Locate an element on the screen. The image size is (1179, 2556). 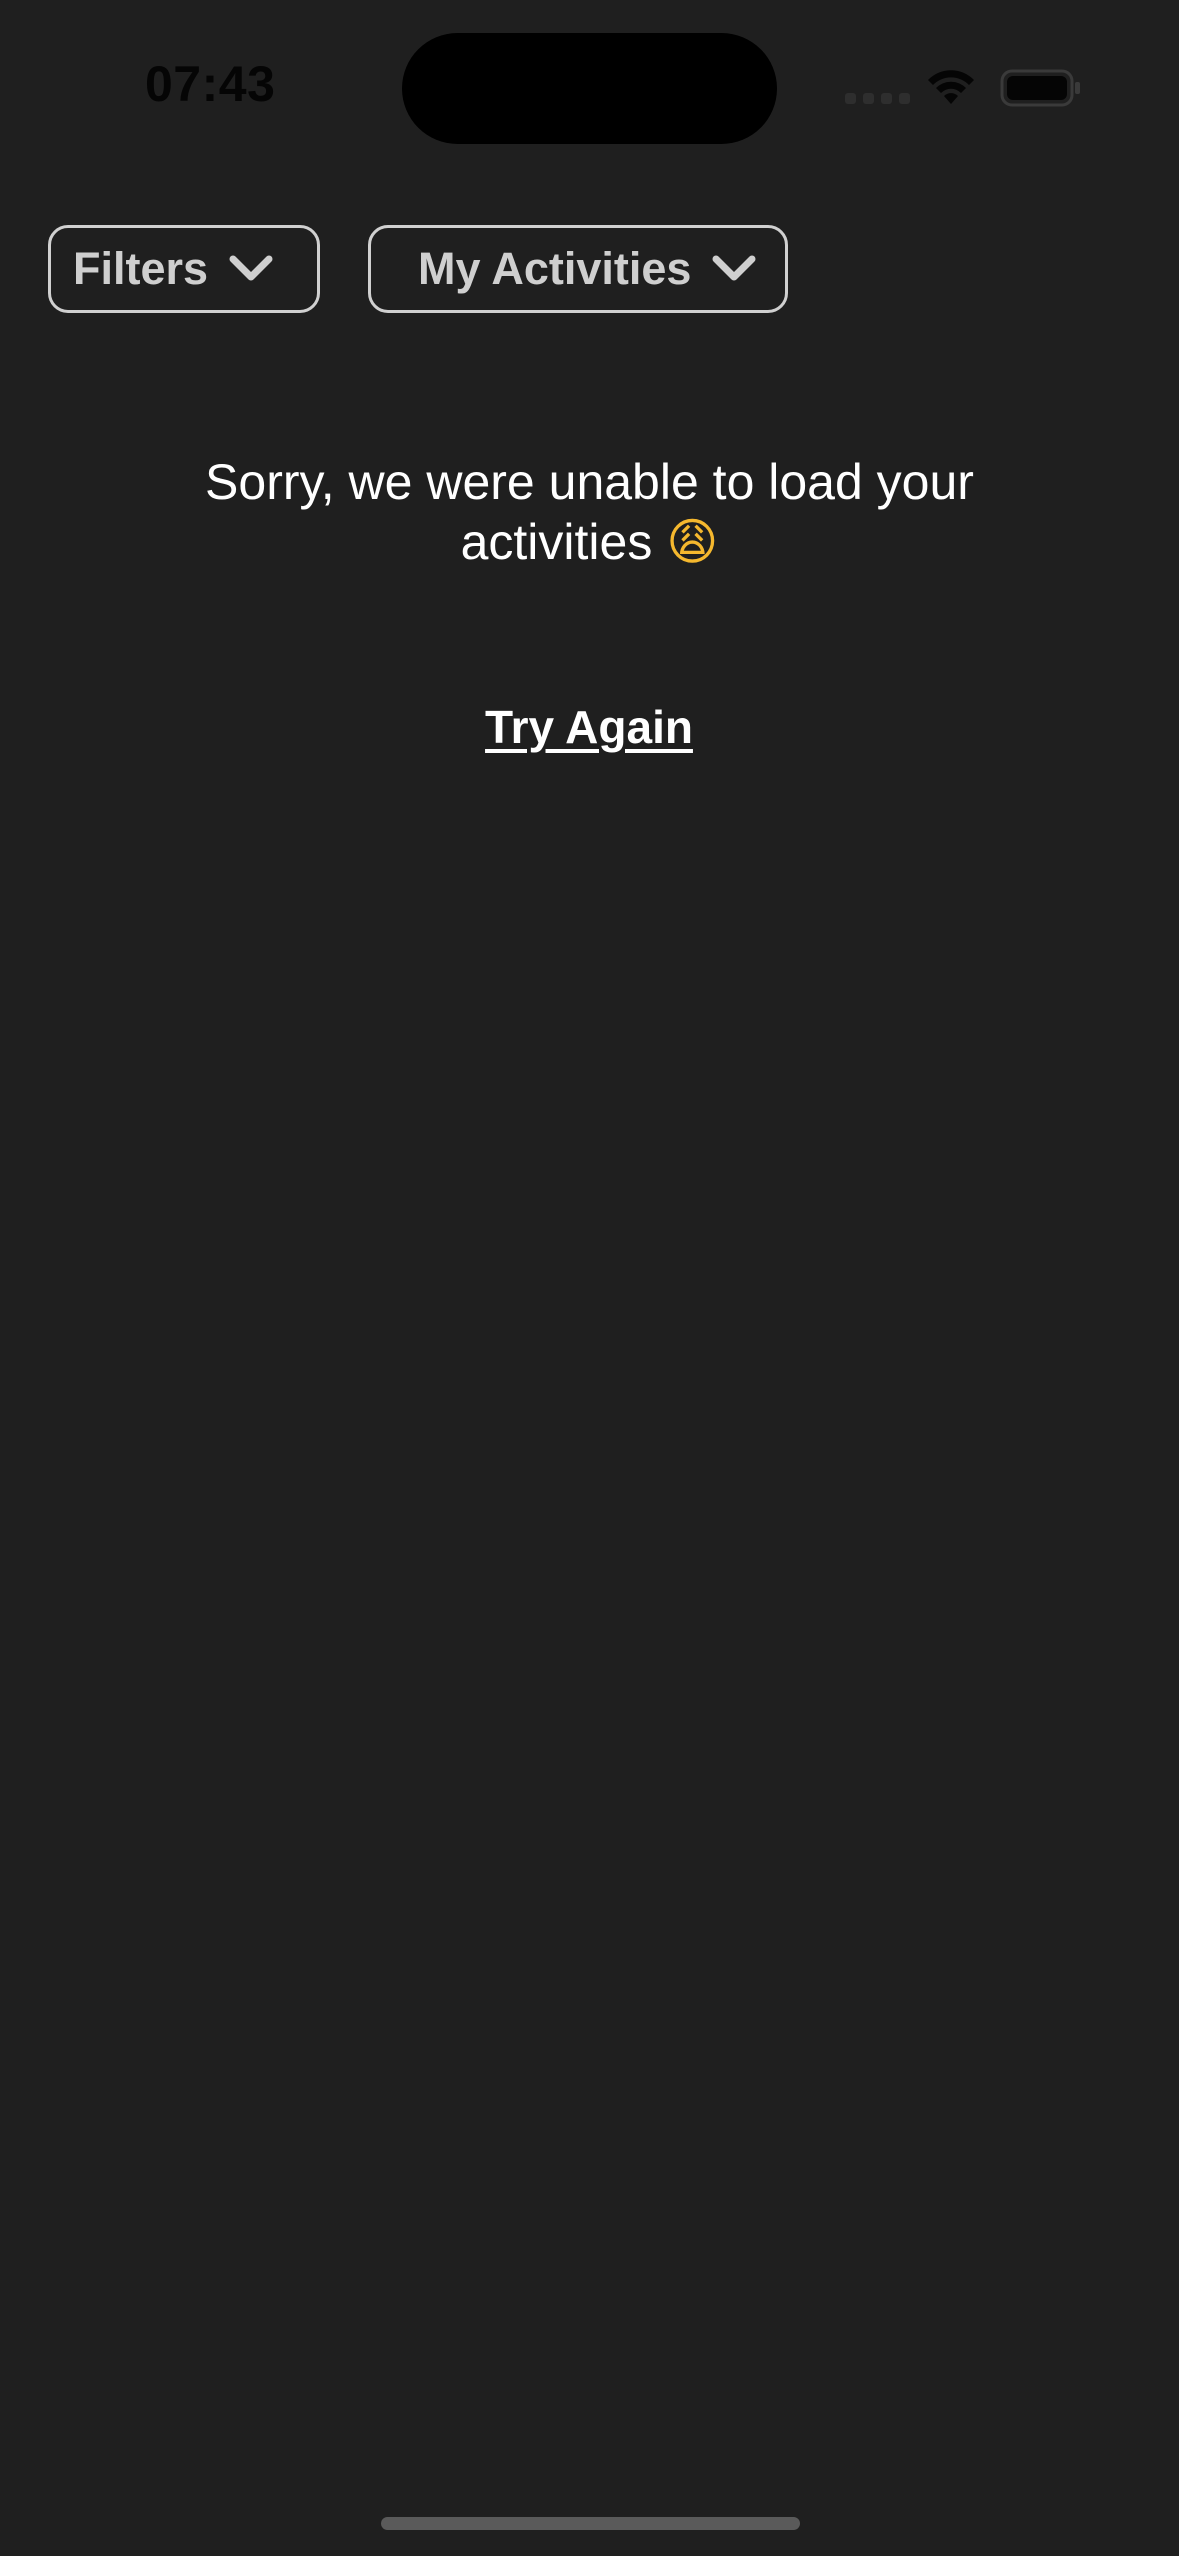
status-bar: 07:43 is located at coordinates (589, 90).